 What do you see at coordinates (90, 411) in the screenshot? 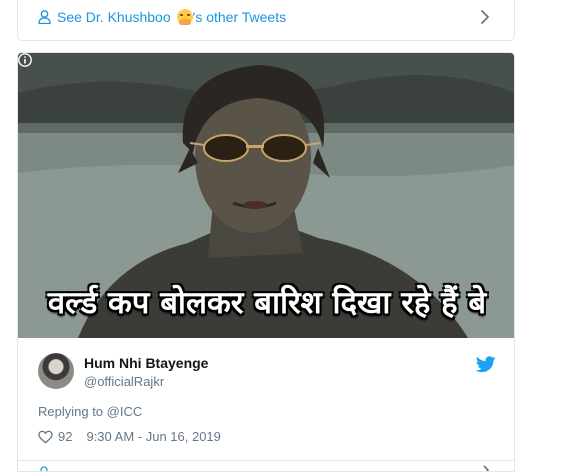
I see `replying-to: Replying to @ICC` at bounding box center [90, 411].